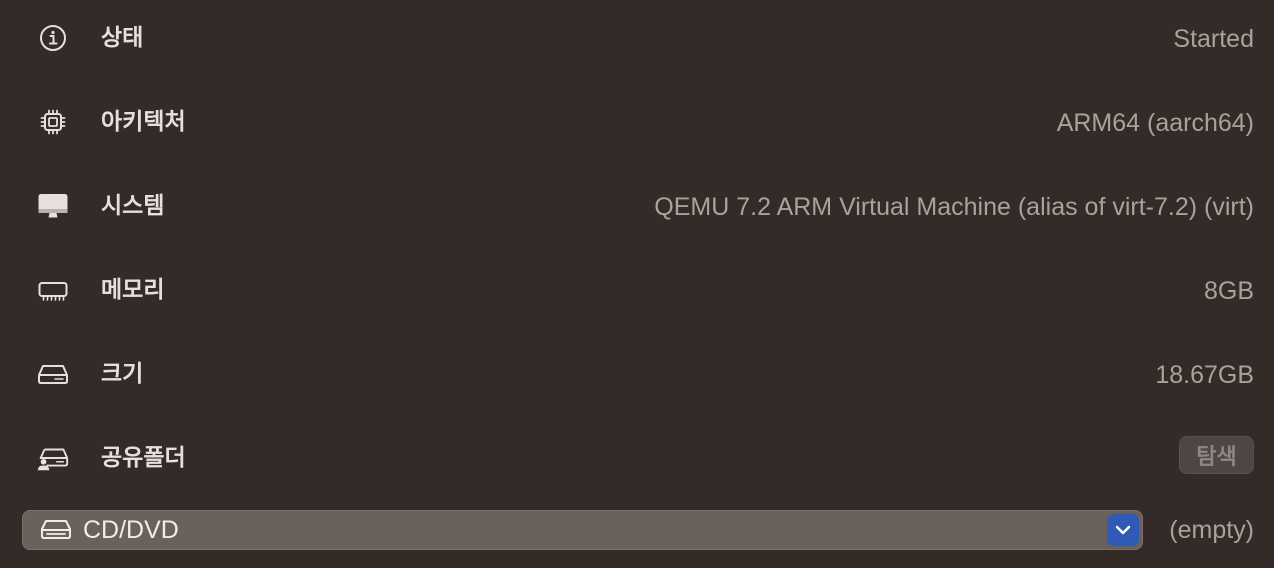 The width and height of the screenshot is (1274, 568). Describe the element at coordinates (53, 374) in the screenshot. I see `hard-drive-icon` at that location.